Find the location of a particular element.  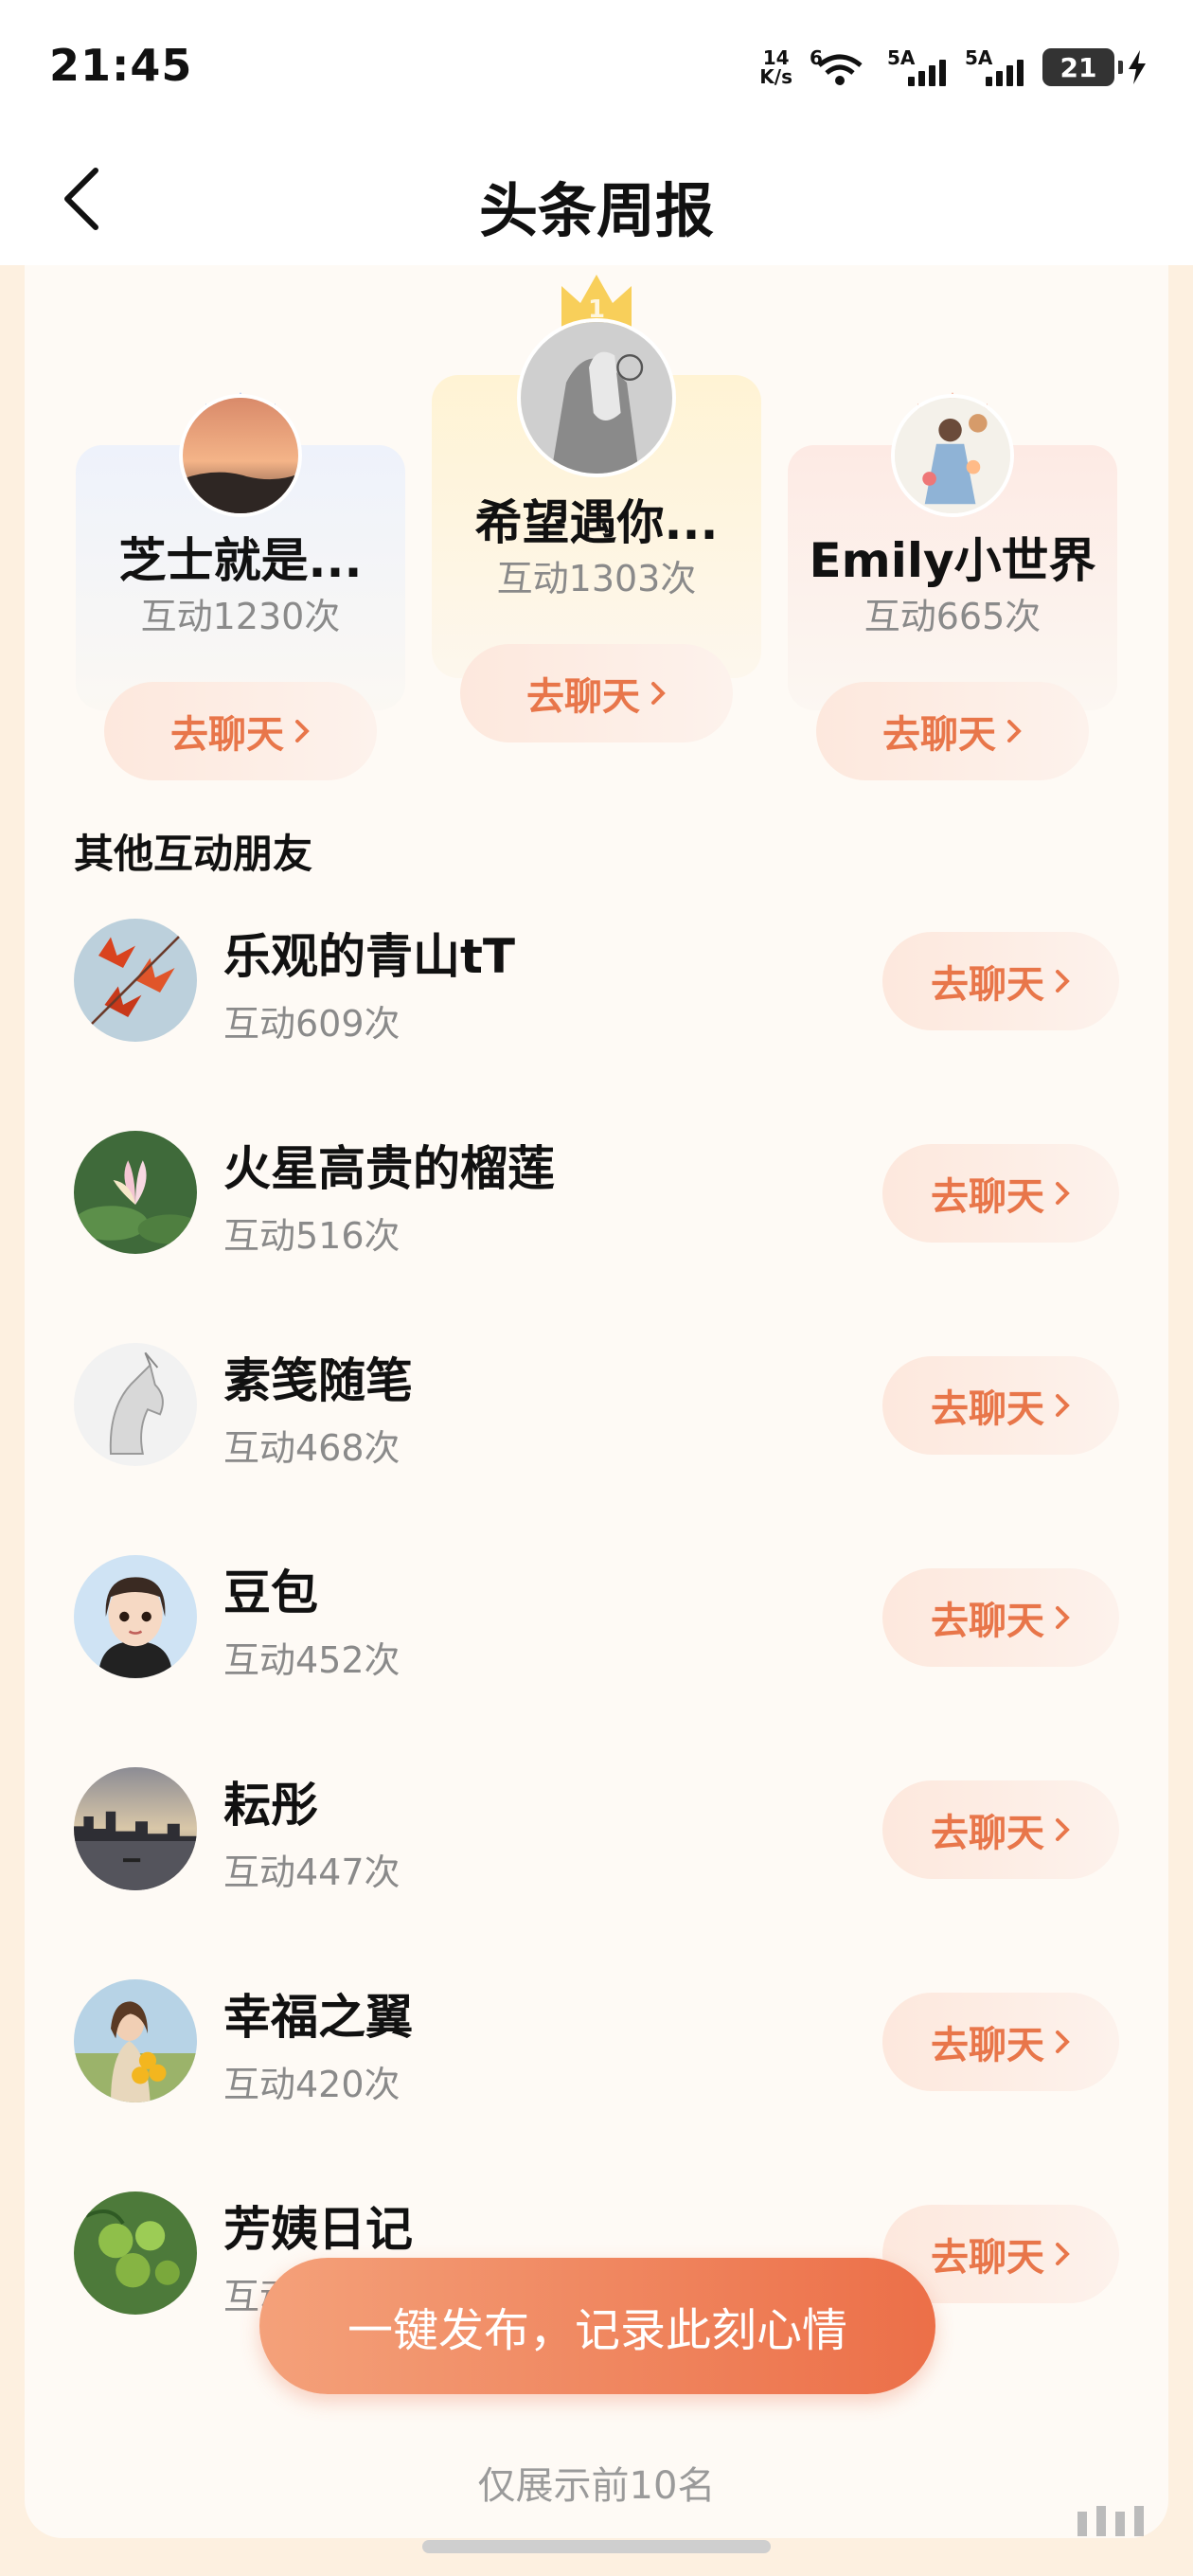

interaction-count: 互动468次 is located at coordinates (312, 1448).